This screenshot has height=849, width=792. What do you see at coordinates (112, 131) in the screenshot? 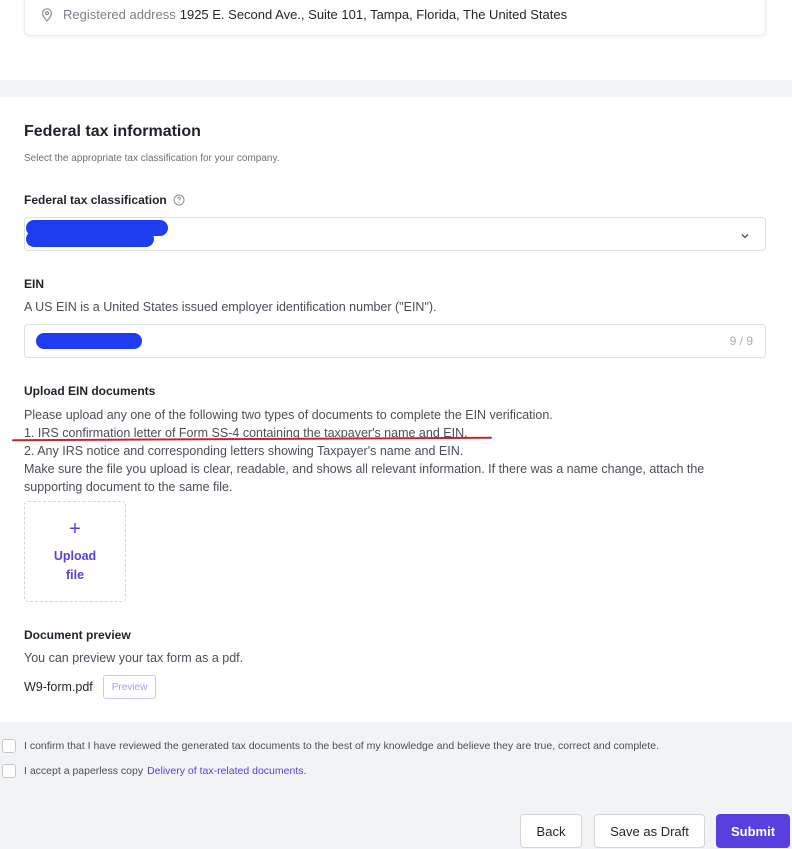
I see `section-title: Federal tax information` at bounding box center [112, 131].